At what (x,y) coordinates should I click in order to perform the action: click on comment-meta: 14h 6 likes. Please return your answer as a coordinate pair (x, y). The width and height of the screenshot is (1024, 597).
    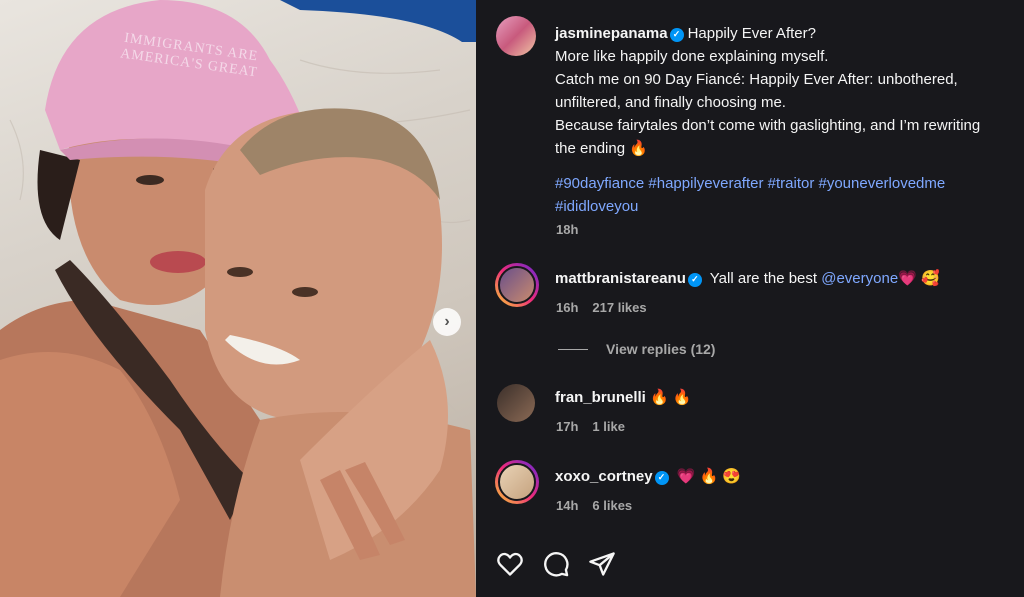
    Looking at the image, I should click on (601, 505).